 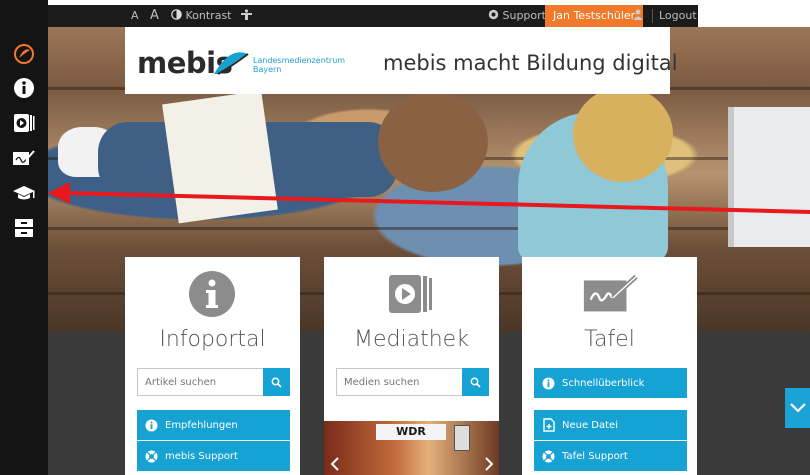 What do you see at coordinates (595, 456) in the screenshot?
I see `tafel-support-label: Tafel Support` at bounding box center [595, 456].